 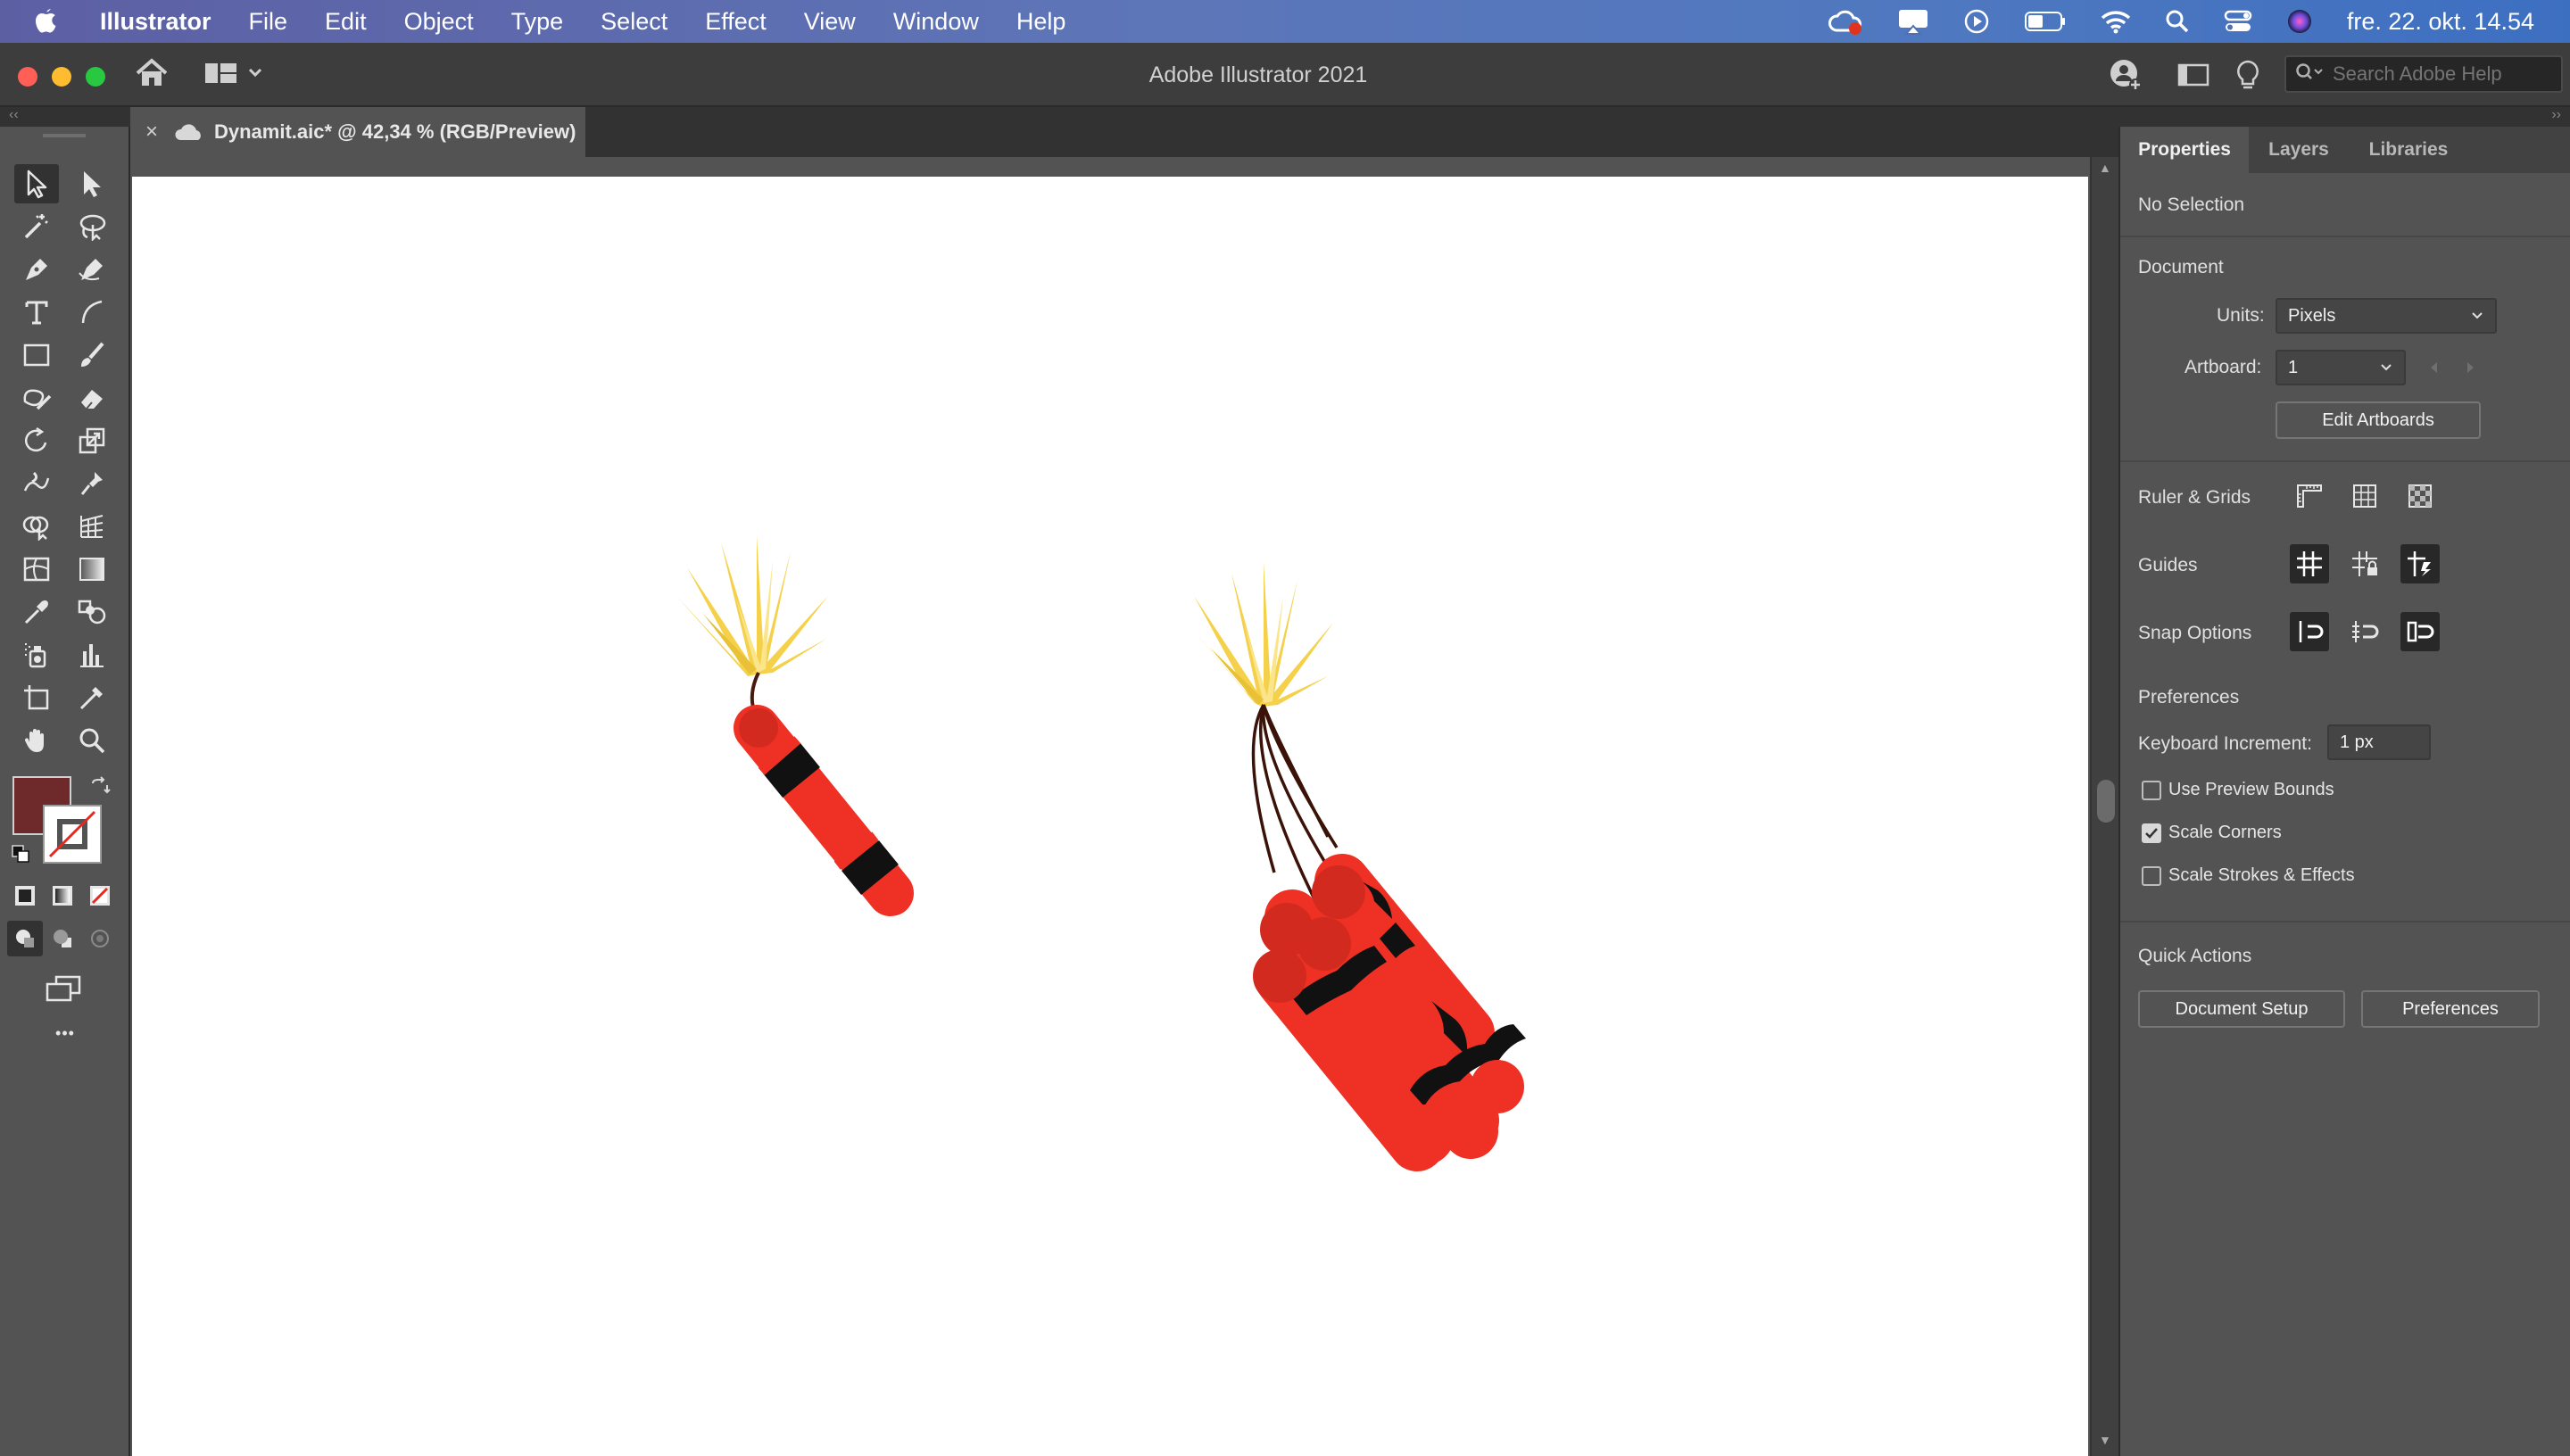 I want to click on draw-behind-icon, so click(x=63, y=939).